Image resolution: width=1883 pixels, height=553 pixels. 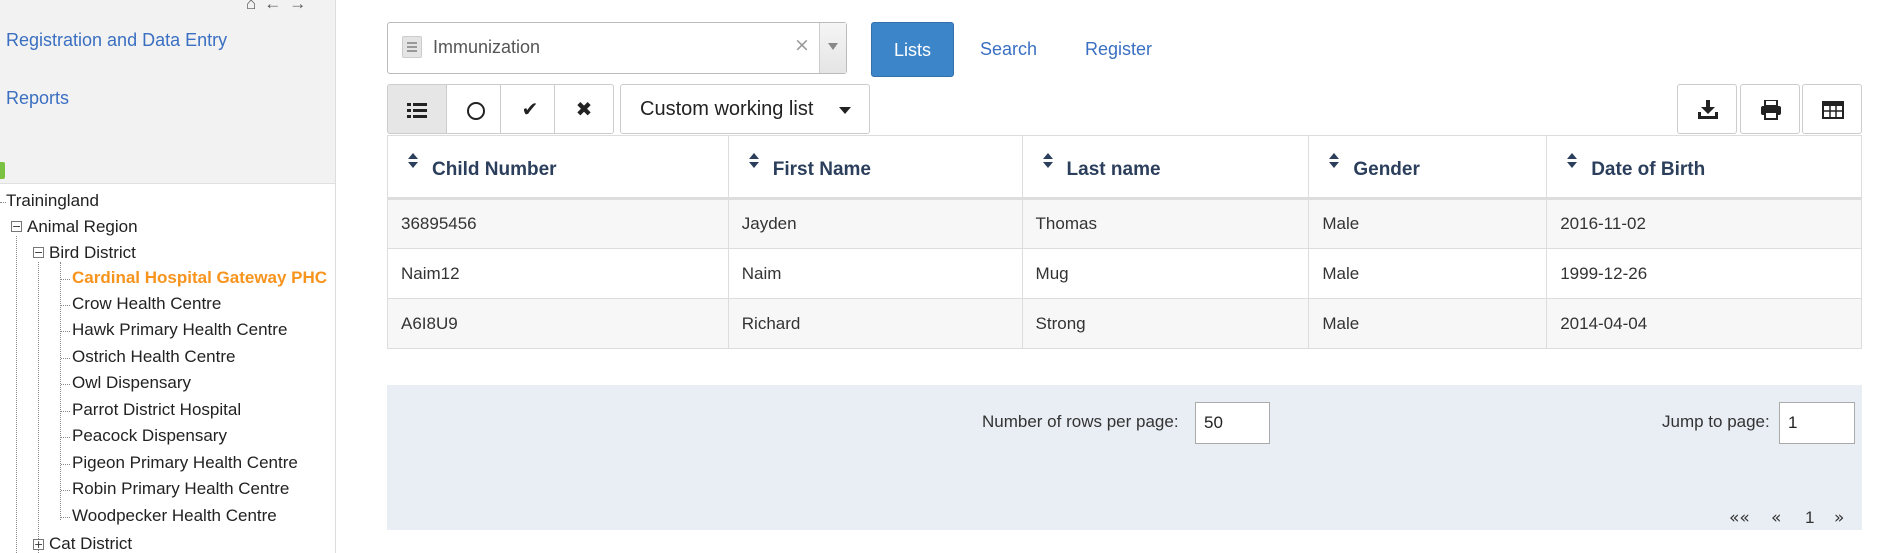 I want to click on table-cell: A6I8U9, so click(x=558, y=323).